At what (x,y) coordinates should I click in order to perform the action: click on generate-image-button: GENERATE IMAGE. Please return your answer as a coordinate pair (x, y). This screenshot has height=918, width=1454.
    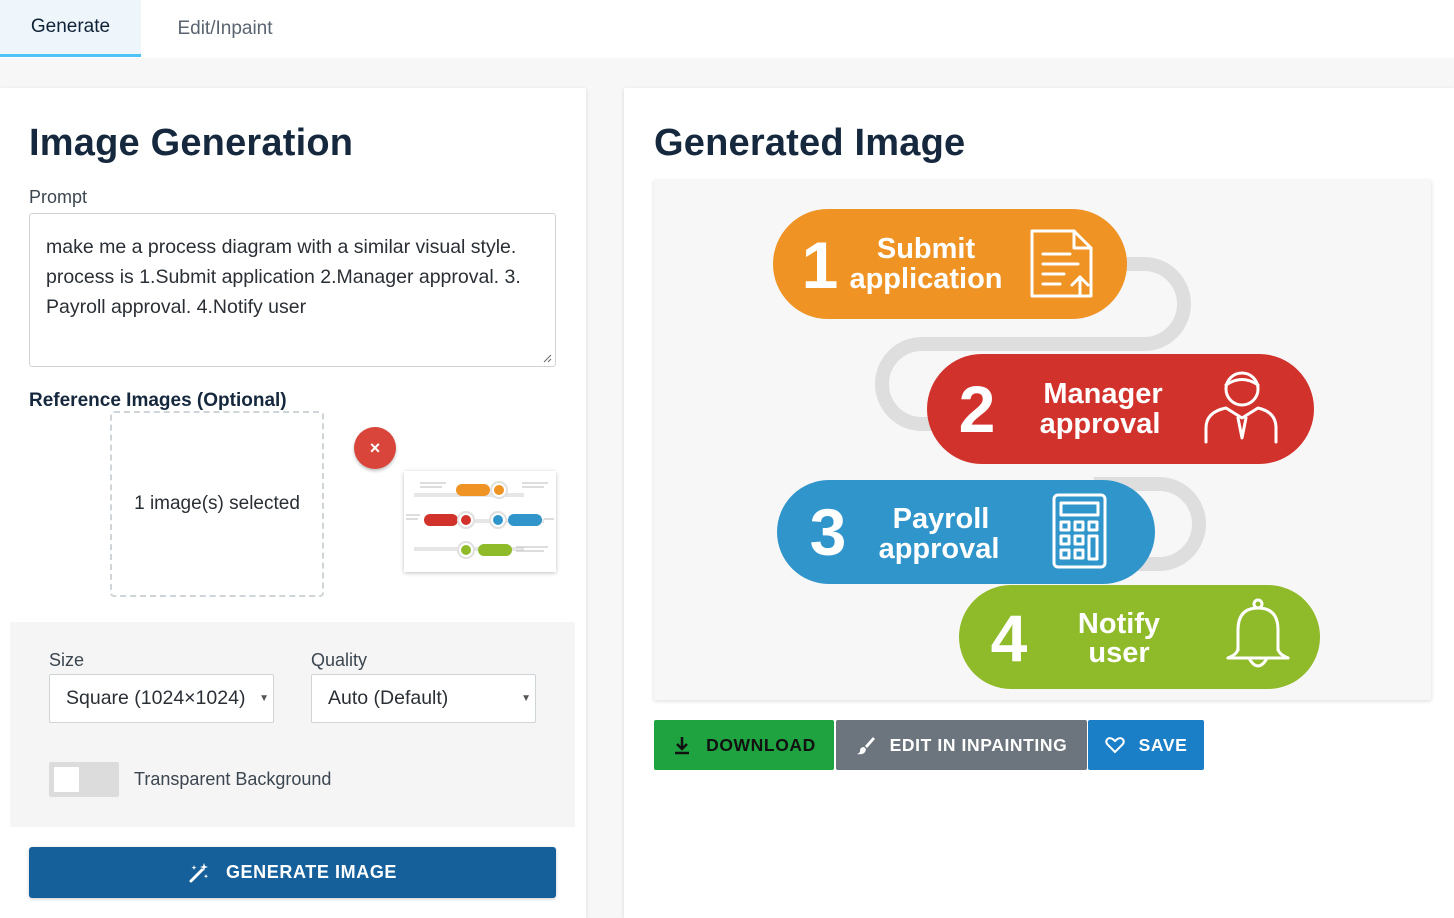
    Looking at the image, I should click on (292, 872).